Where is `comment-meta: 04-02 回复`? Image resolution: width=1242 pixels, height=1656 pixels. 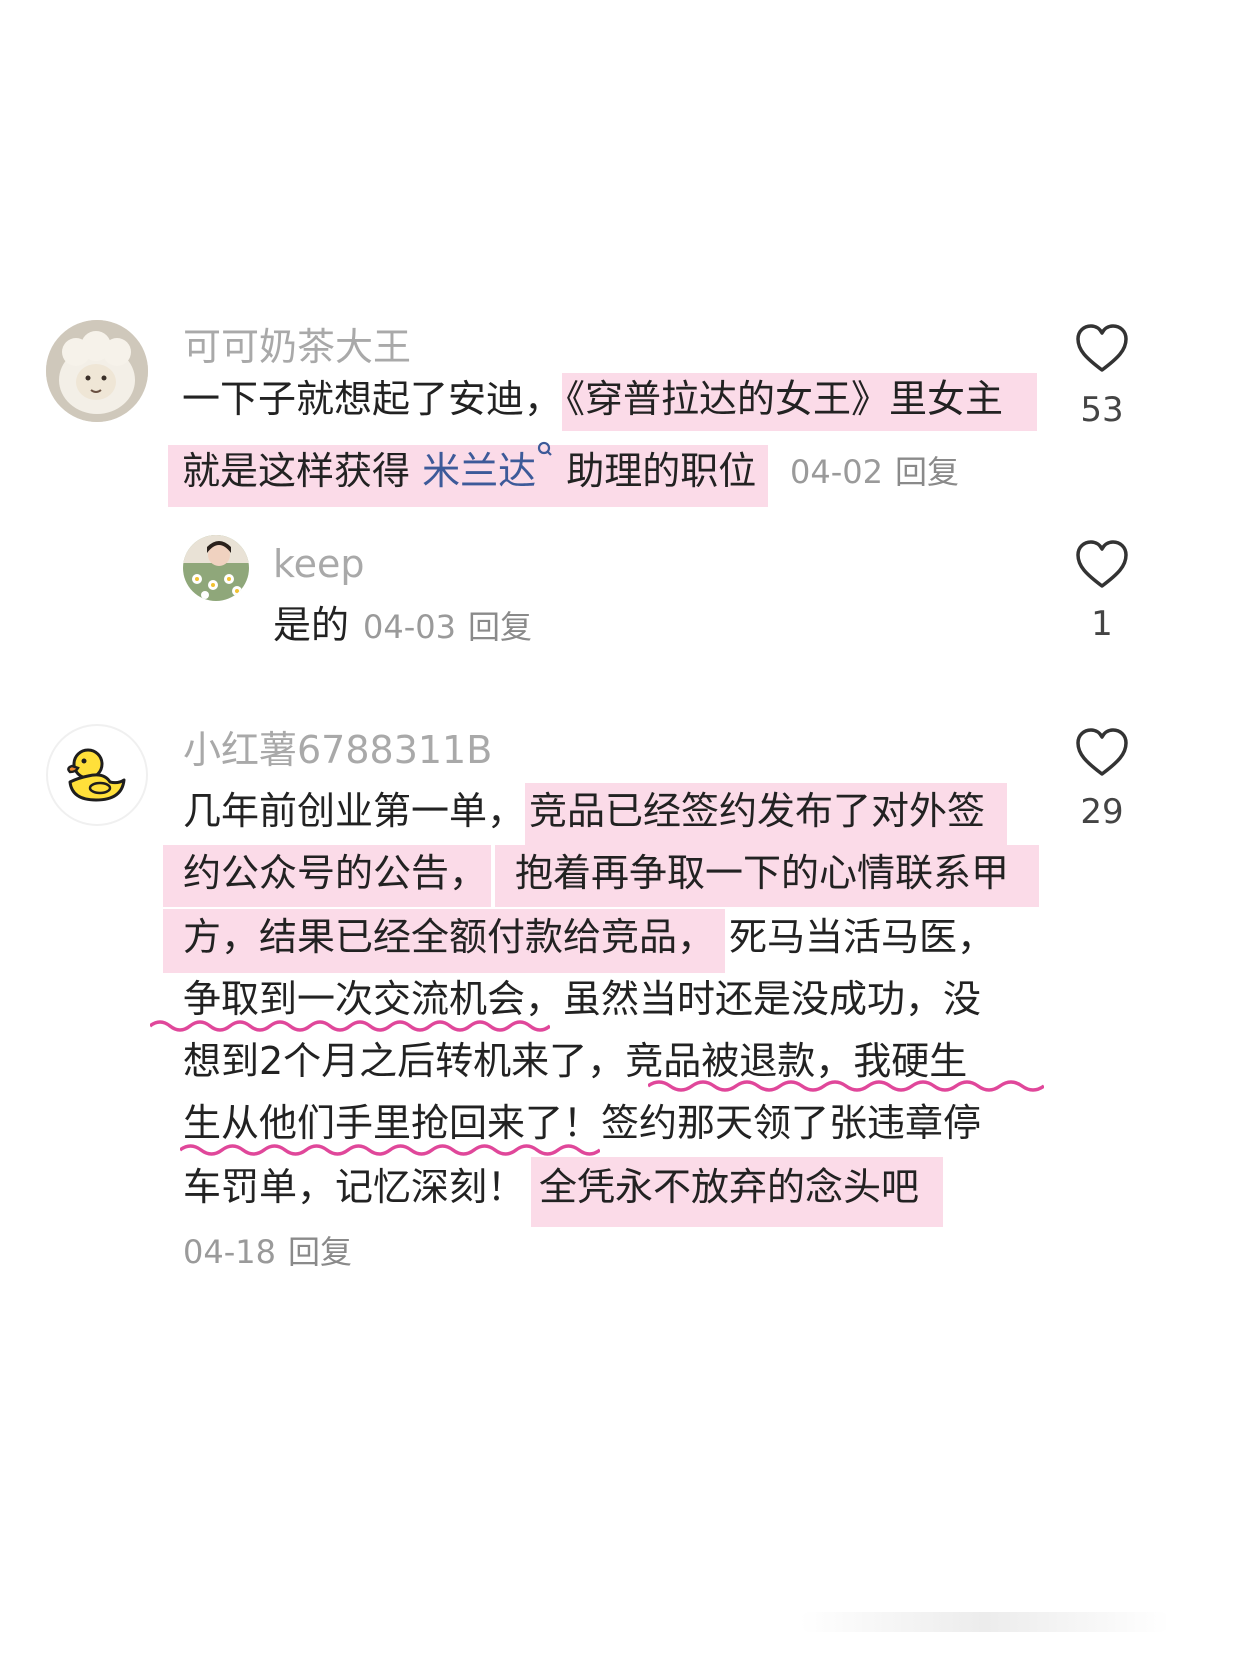 comment-meta: 04-02 回复 is located at coordinates (874, 472).